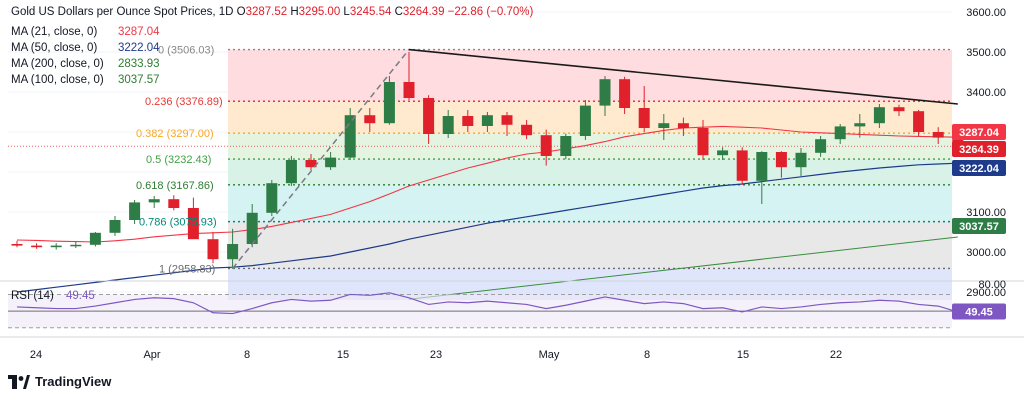  I want to click on y-tick-label: 3500.00, so click(986, 53).